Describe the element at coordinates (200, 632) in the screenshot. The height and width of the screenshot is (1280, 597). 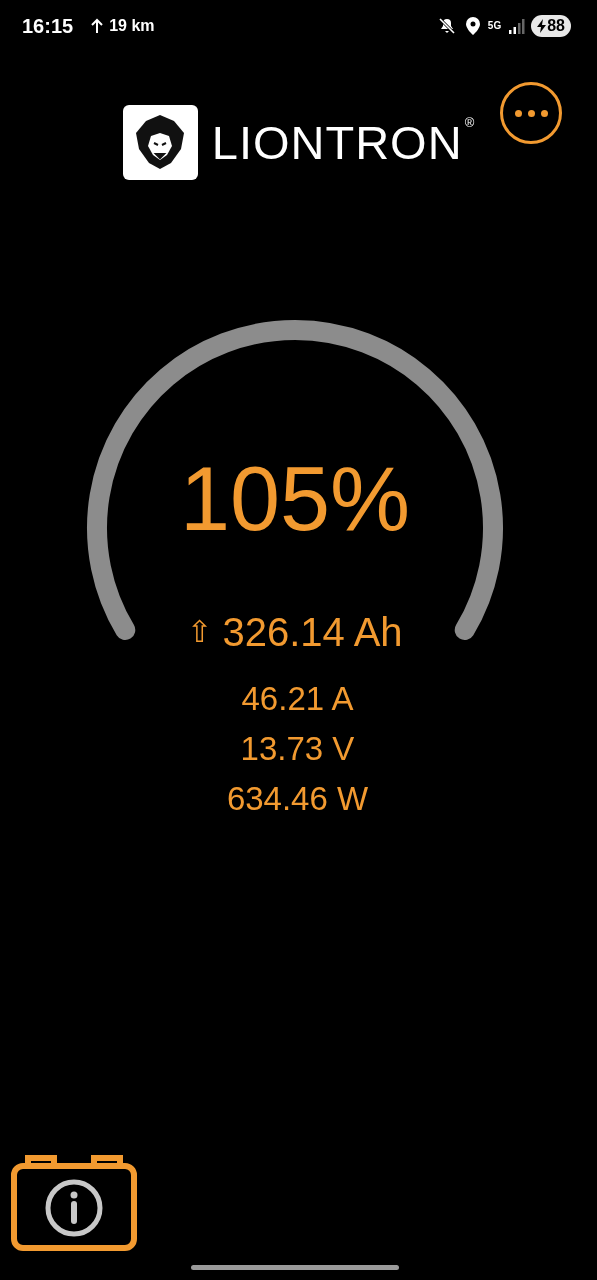
I see `charging-arrow: ⇧` at that location.